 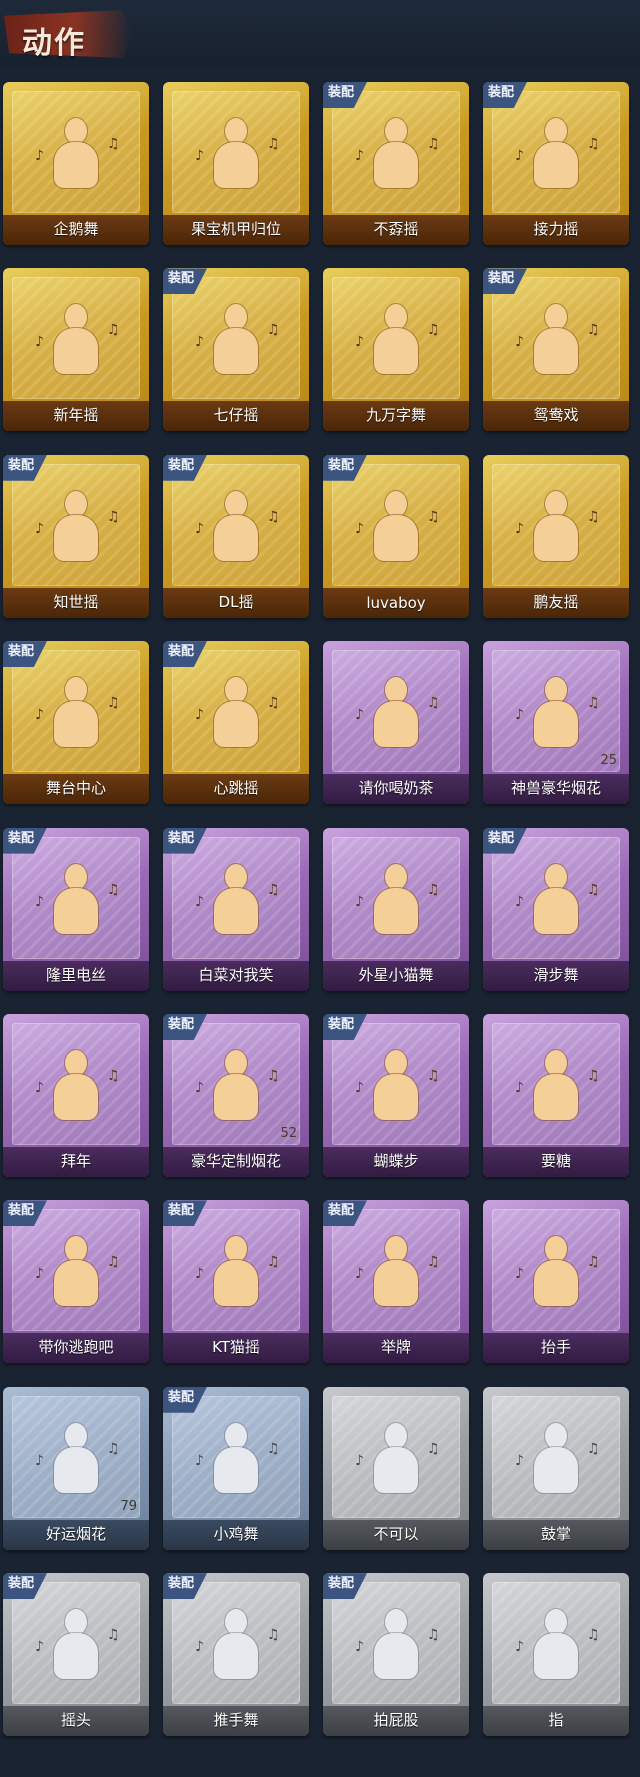 I want to click on emote-card: ♪ ♫ 装配 摇头, so click(x=76, y=1655).